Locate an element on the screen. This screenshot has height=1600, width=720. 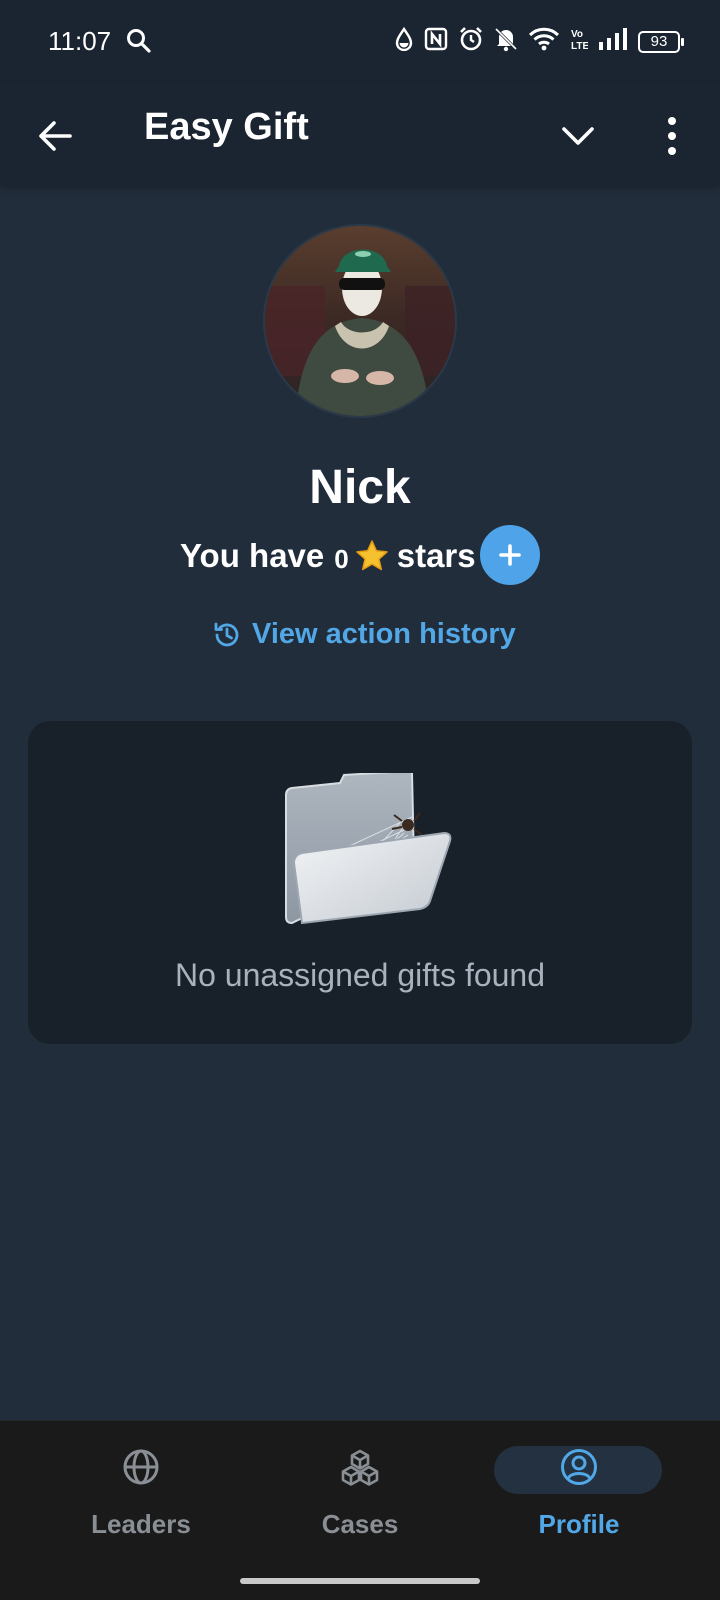
app-title: Easy Gift is located at coordinates (226, 127).